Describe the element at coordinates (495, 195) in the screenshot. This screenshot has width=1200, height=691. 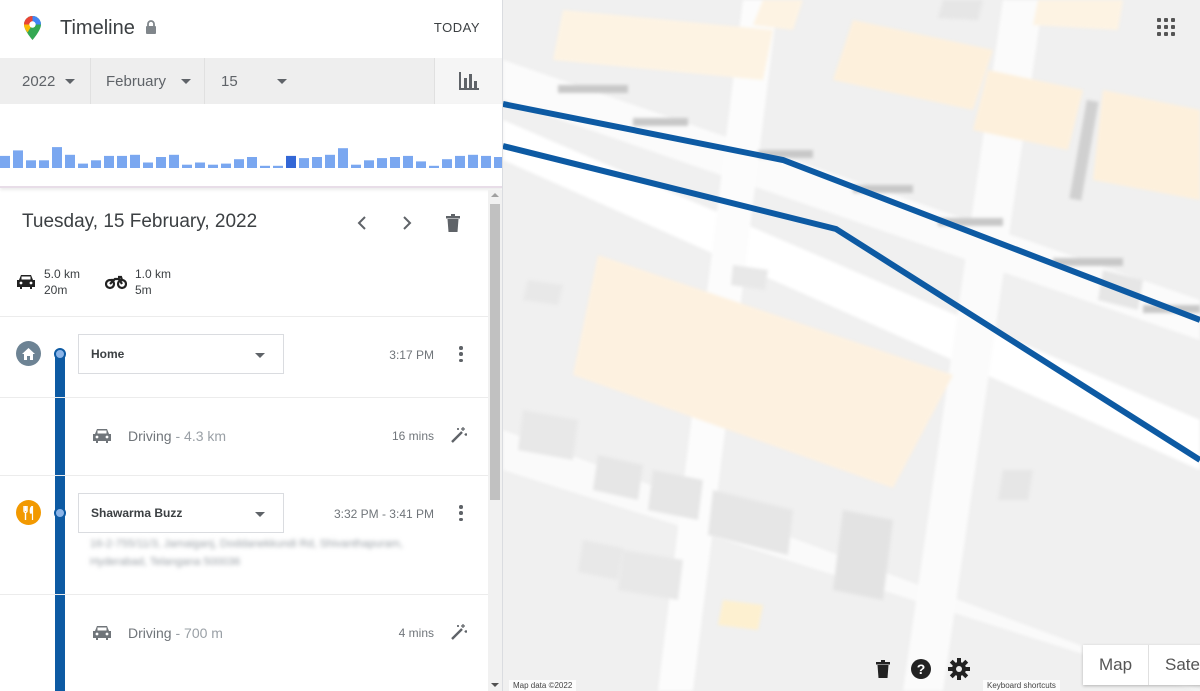
I see `scroll-up-arrow-icon` at that location.